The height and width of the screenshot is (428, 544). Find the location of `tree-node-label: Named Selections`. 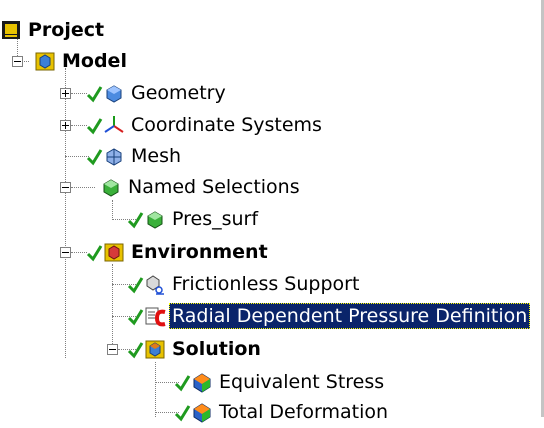

tree-node-label: Named Selections is located at coordinates (214, 187).